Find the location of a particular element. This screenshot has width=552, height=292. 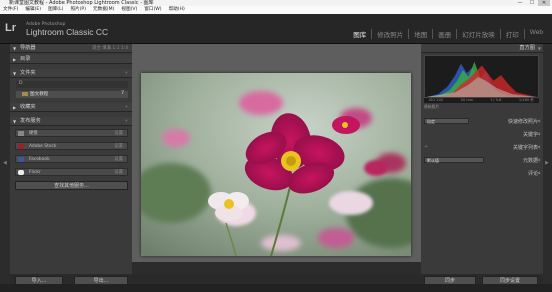

module-print: 打印 is located at coordinates (511, 34).